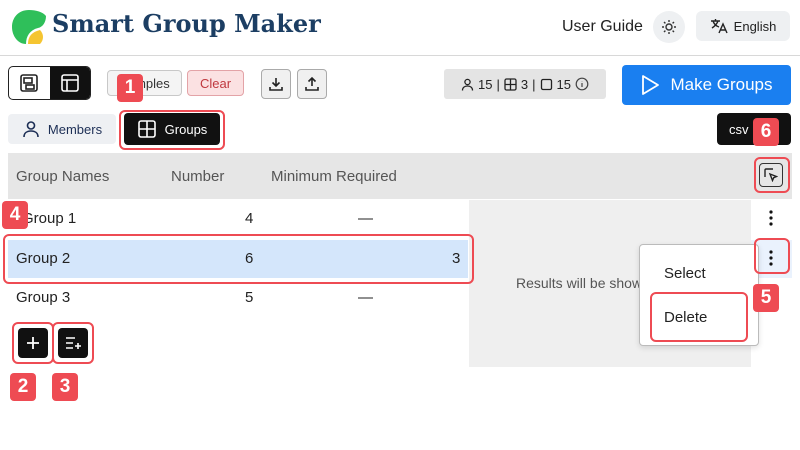 The height and width of the screenshot is (450, 800). What do you see at coordinates (650, 85) in the screenshot?
I see `play-icon` at bounding box center [650, 85].